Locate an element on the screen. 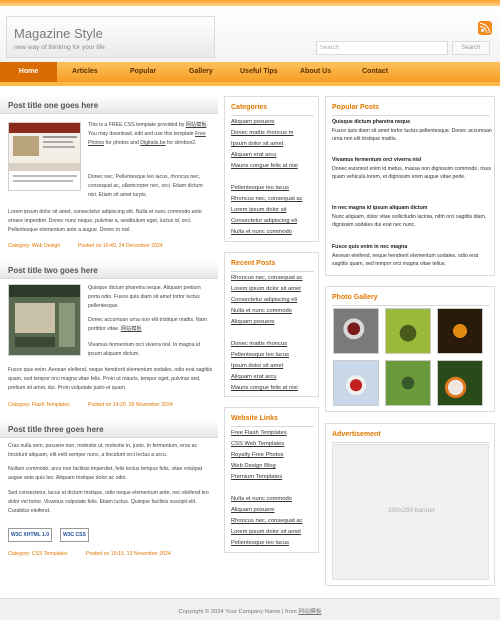 Image resolution: width=500 pixels, height=620 pixels. post-header: Post title one goes here is located at coordinates (109, 105).